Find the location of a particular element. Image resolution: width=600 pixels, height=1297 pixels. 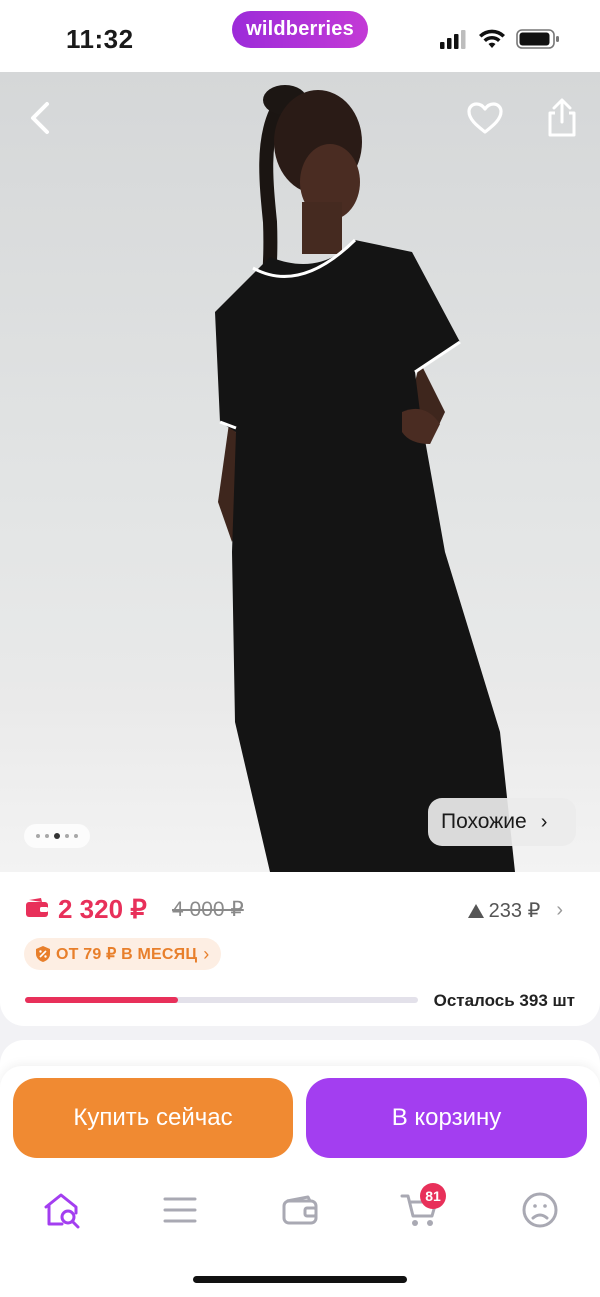

chevron-left-icon is located at coordinates (40, 118).